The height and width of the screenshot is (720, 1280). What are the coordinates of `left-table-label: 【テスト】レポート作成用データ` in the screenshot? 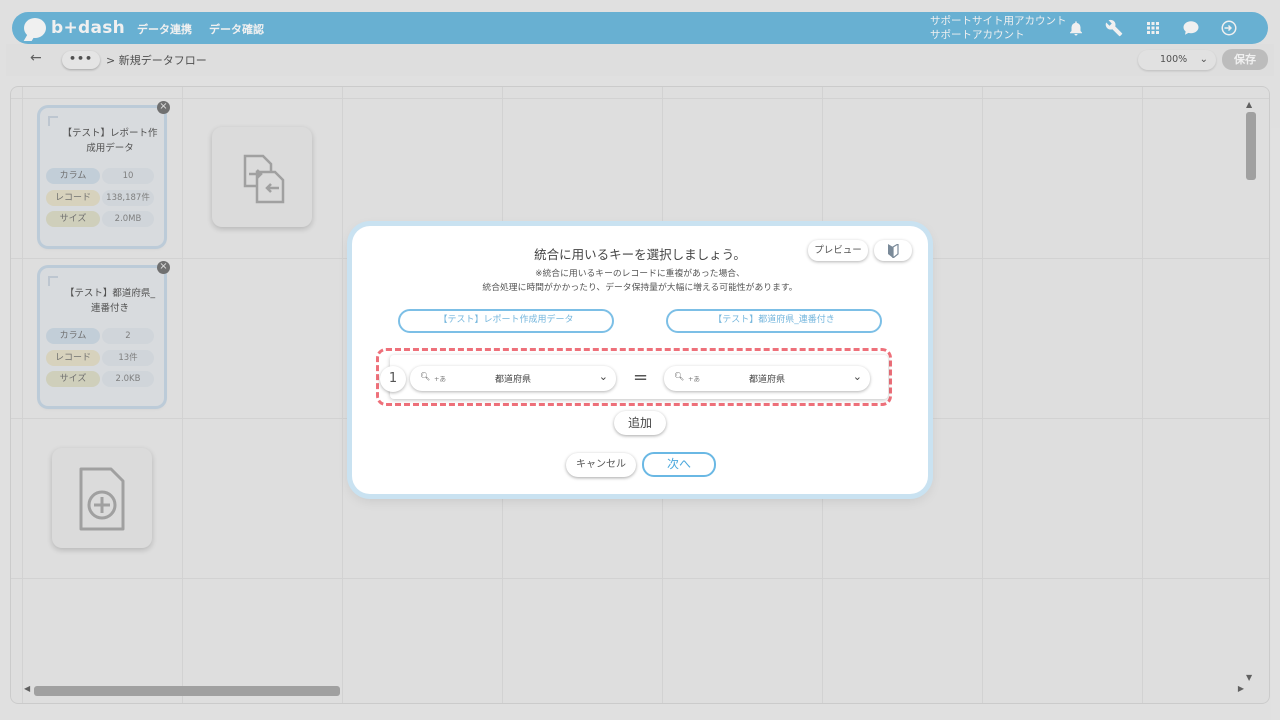 It's located at (506, 321).